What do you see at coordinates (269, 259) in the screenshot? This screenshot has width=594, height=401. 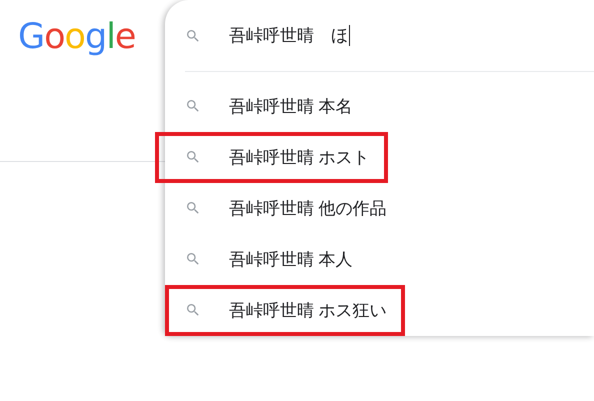 I see `suggestion-item: 吾峠呼世晴 本人` at bounding box center [269, 259].